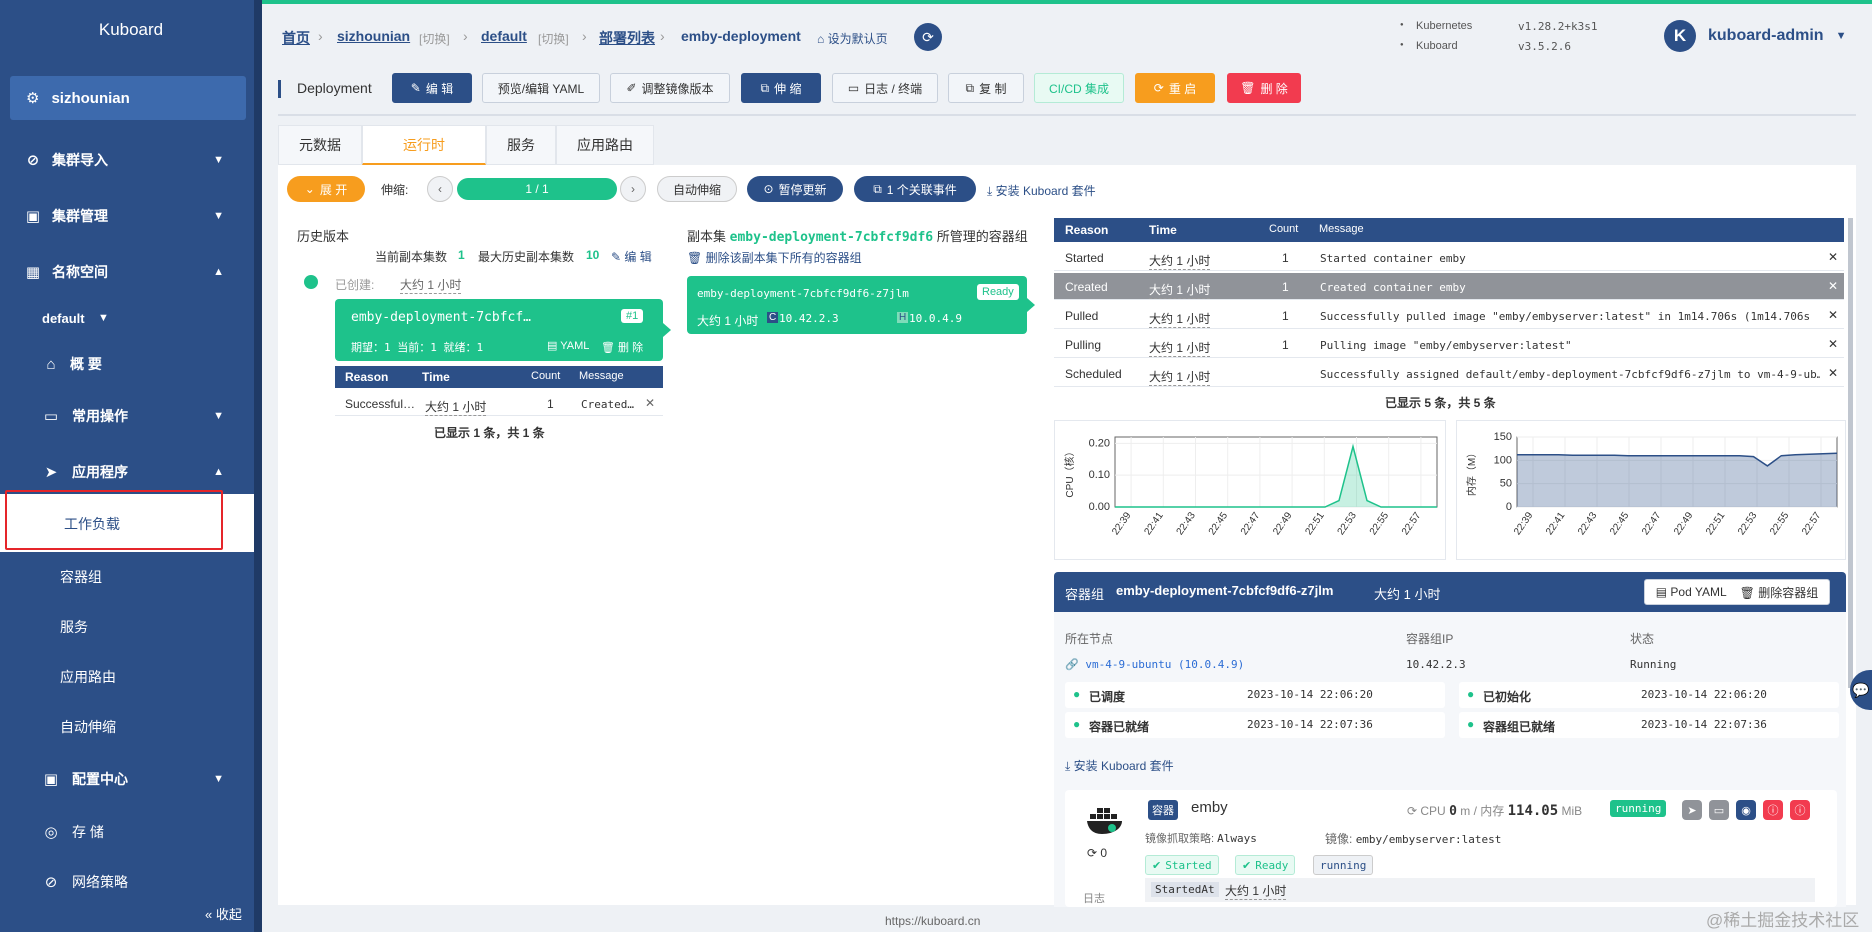 This screenshot has height=932, width=1872. I want to click on breadcrumb-list: 部署列表, so click(627, 38).